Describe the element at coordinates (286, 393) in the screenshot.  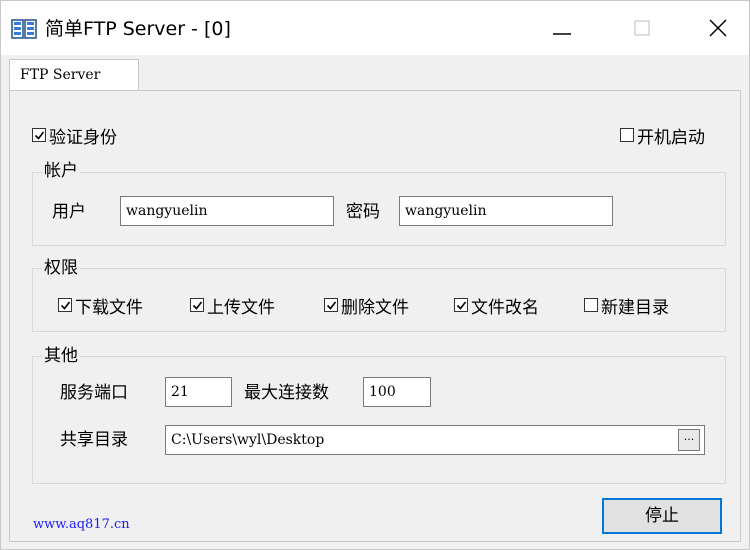
I see `max-connections-label: 最大连接数` at that location.